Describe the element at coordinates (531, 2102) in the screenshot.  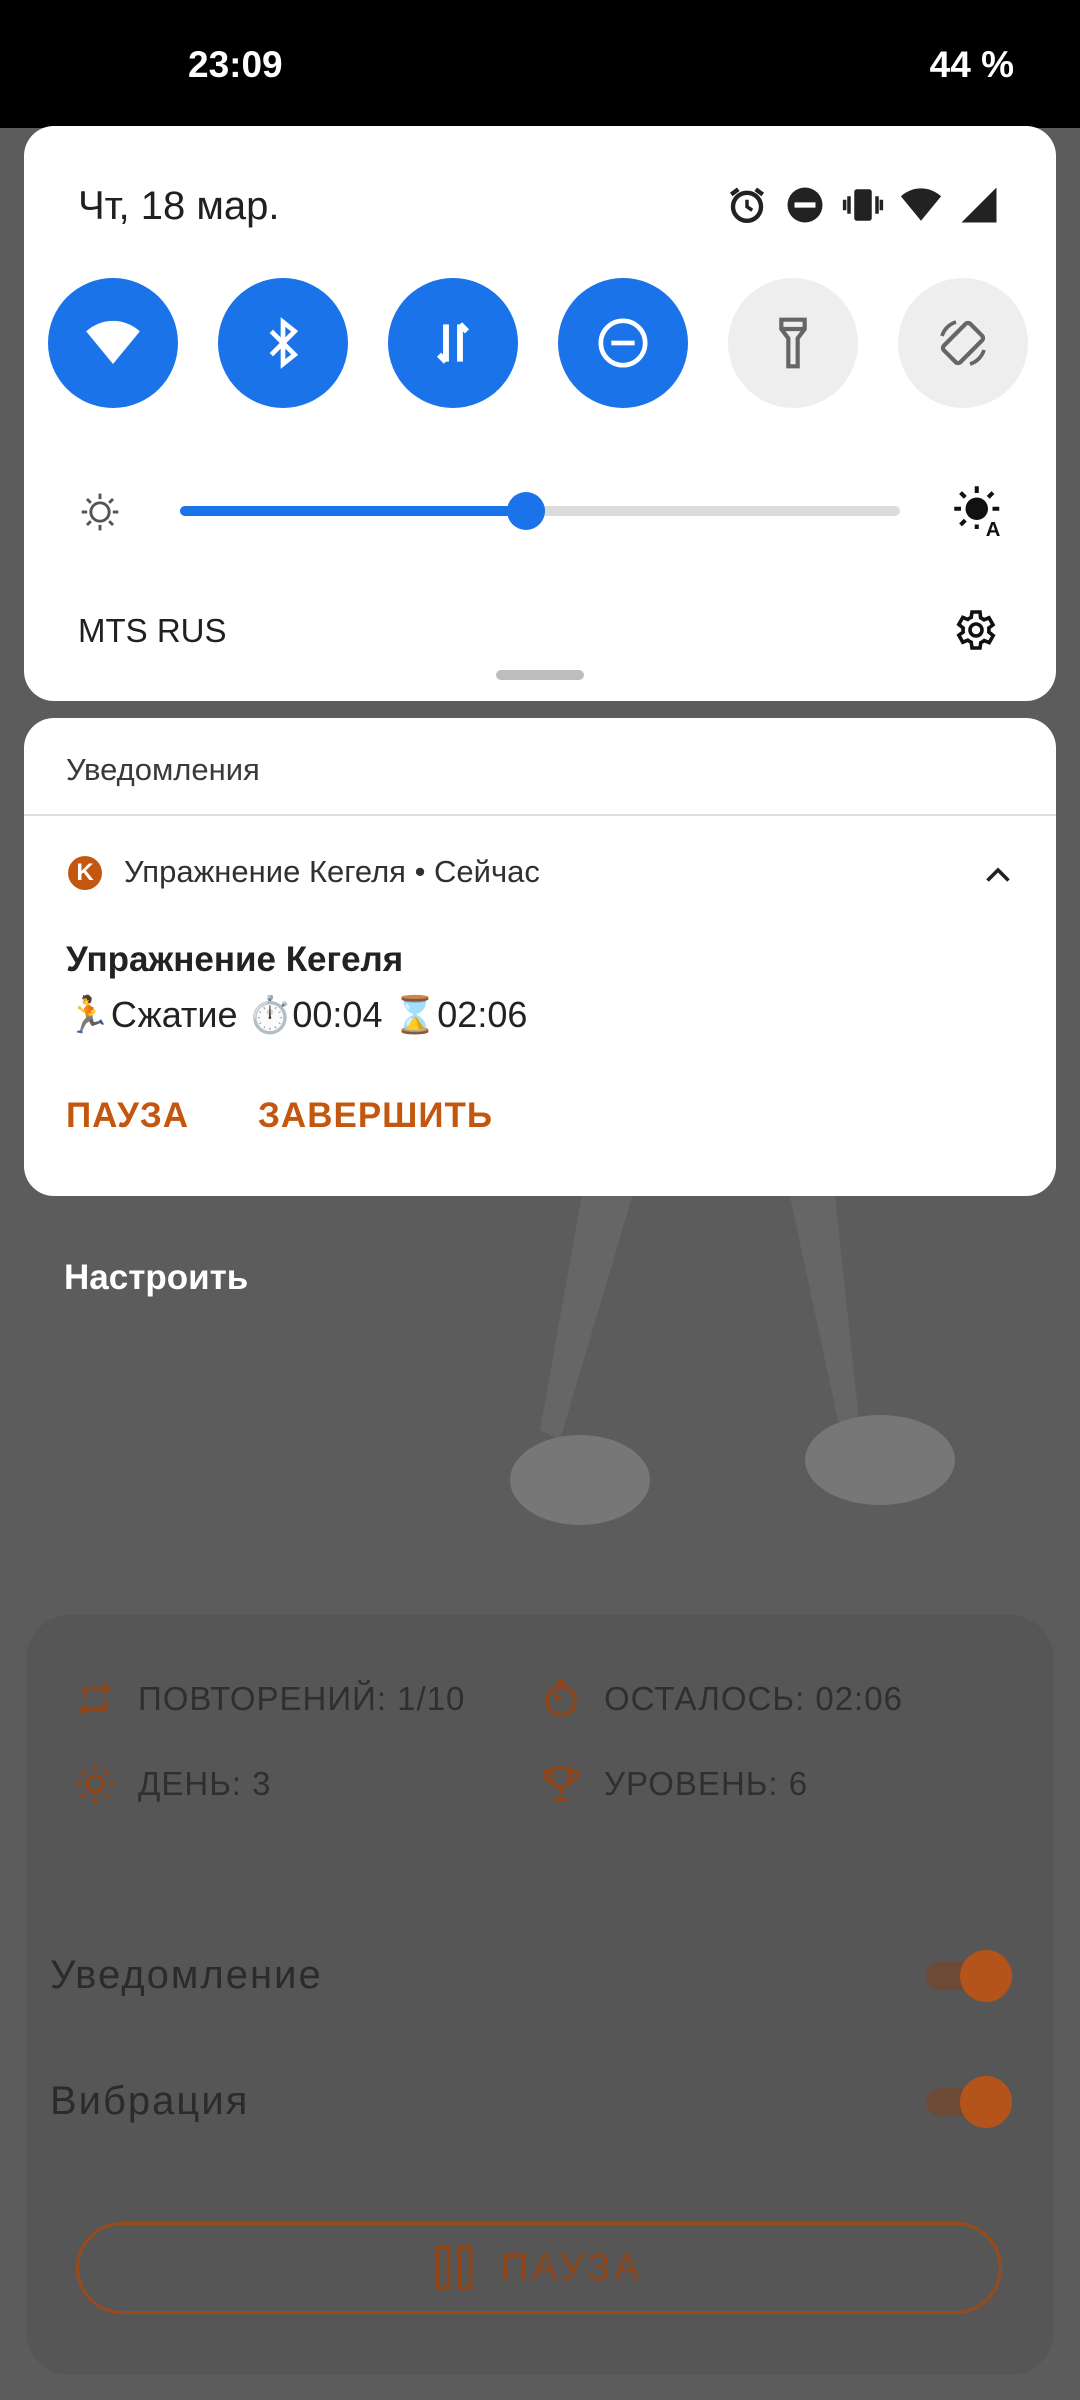
I see `vibration-toggle-row: Вибрация` at that location.